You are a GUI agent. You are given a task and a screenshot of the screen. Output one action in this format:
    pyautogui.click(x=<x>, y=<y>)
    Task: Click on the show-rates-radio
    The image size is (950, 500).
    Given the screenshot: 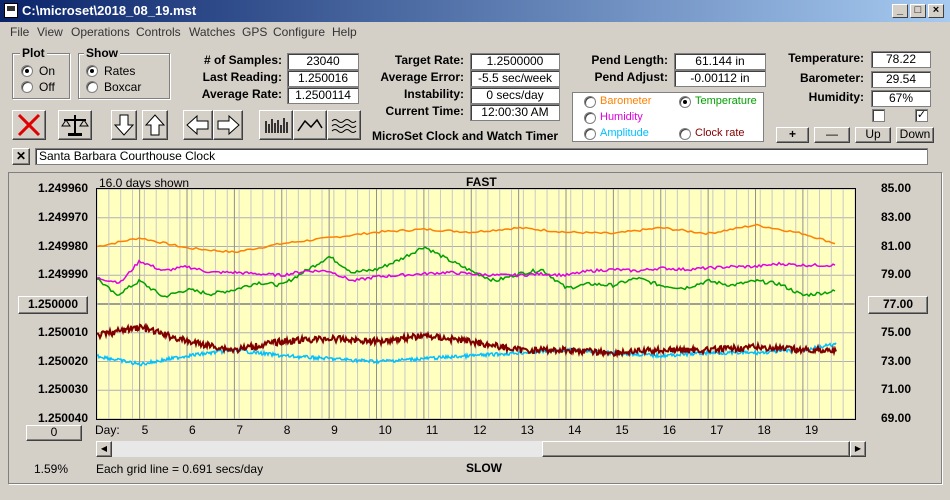 What is the action you would take?
    pyautogui.click(x=92, y=71)
    